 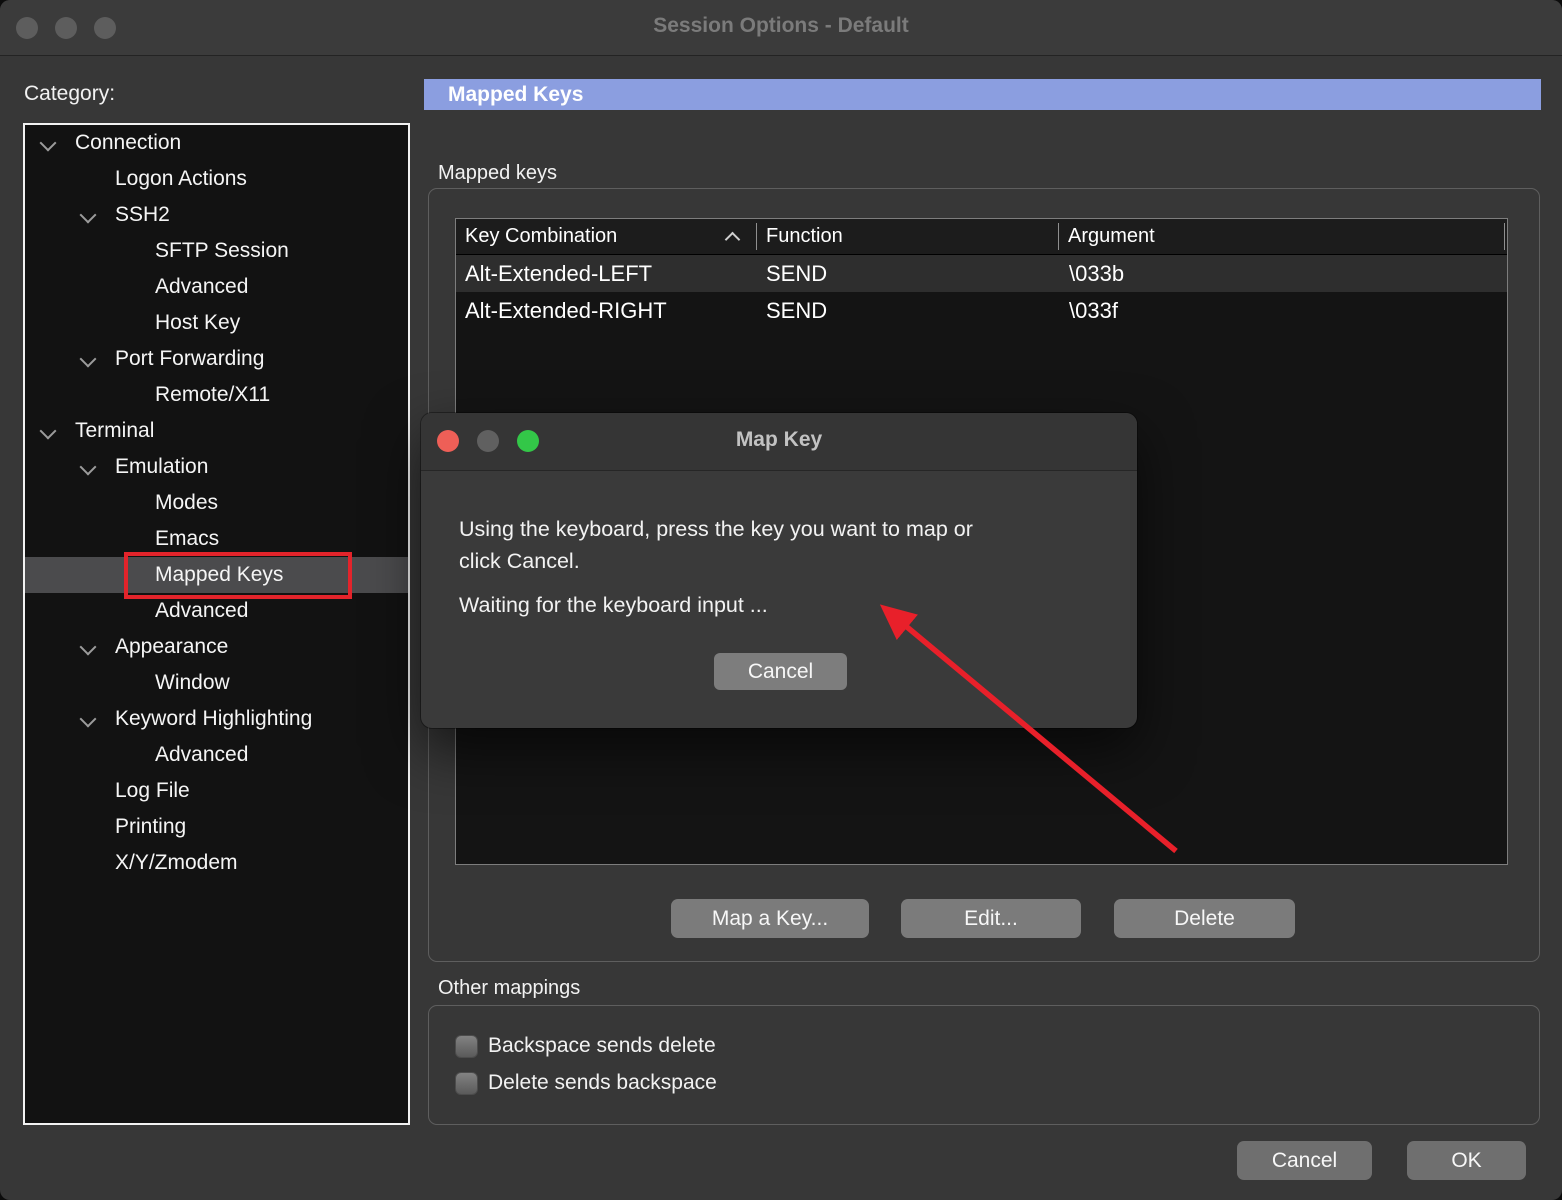 What do you see at coordinates (216, 575) in the screenshot?
I see `sidebar-item-mapped-keys: Mapped Keys` at bounding box center [216, 575].